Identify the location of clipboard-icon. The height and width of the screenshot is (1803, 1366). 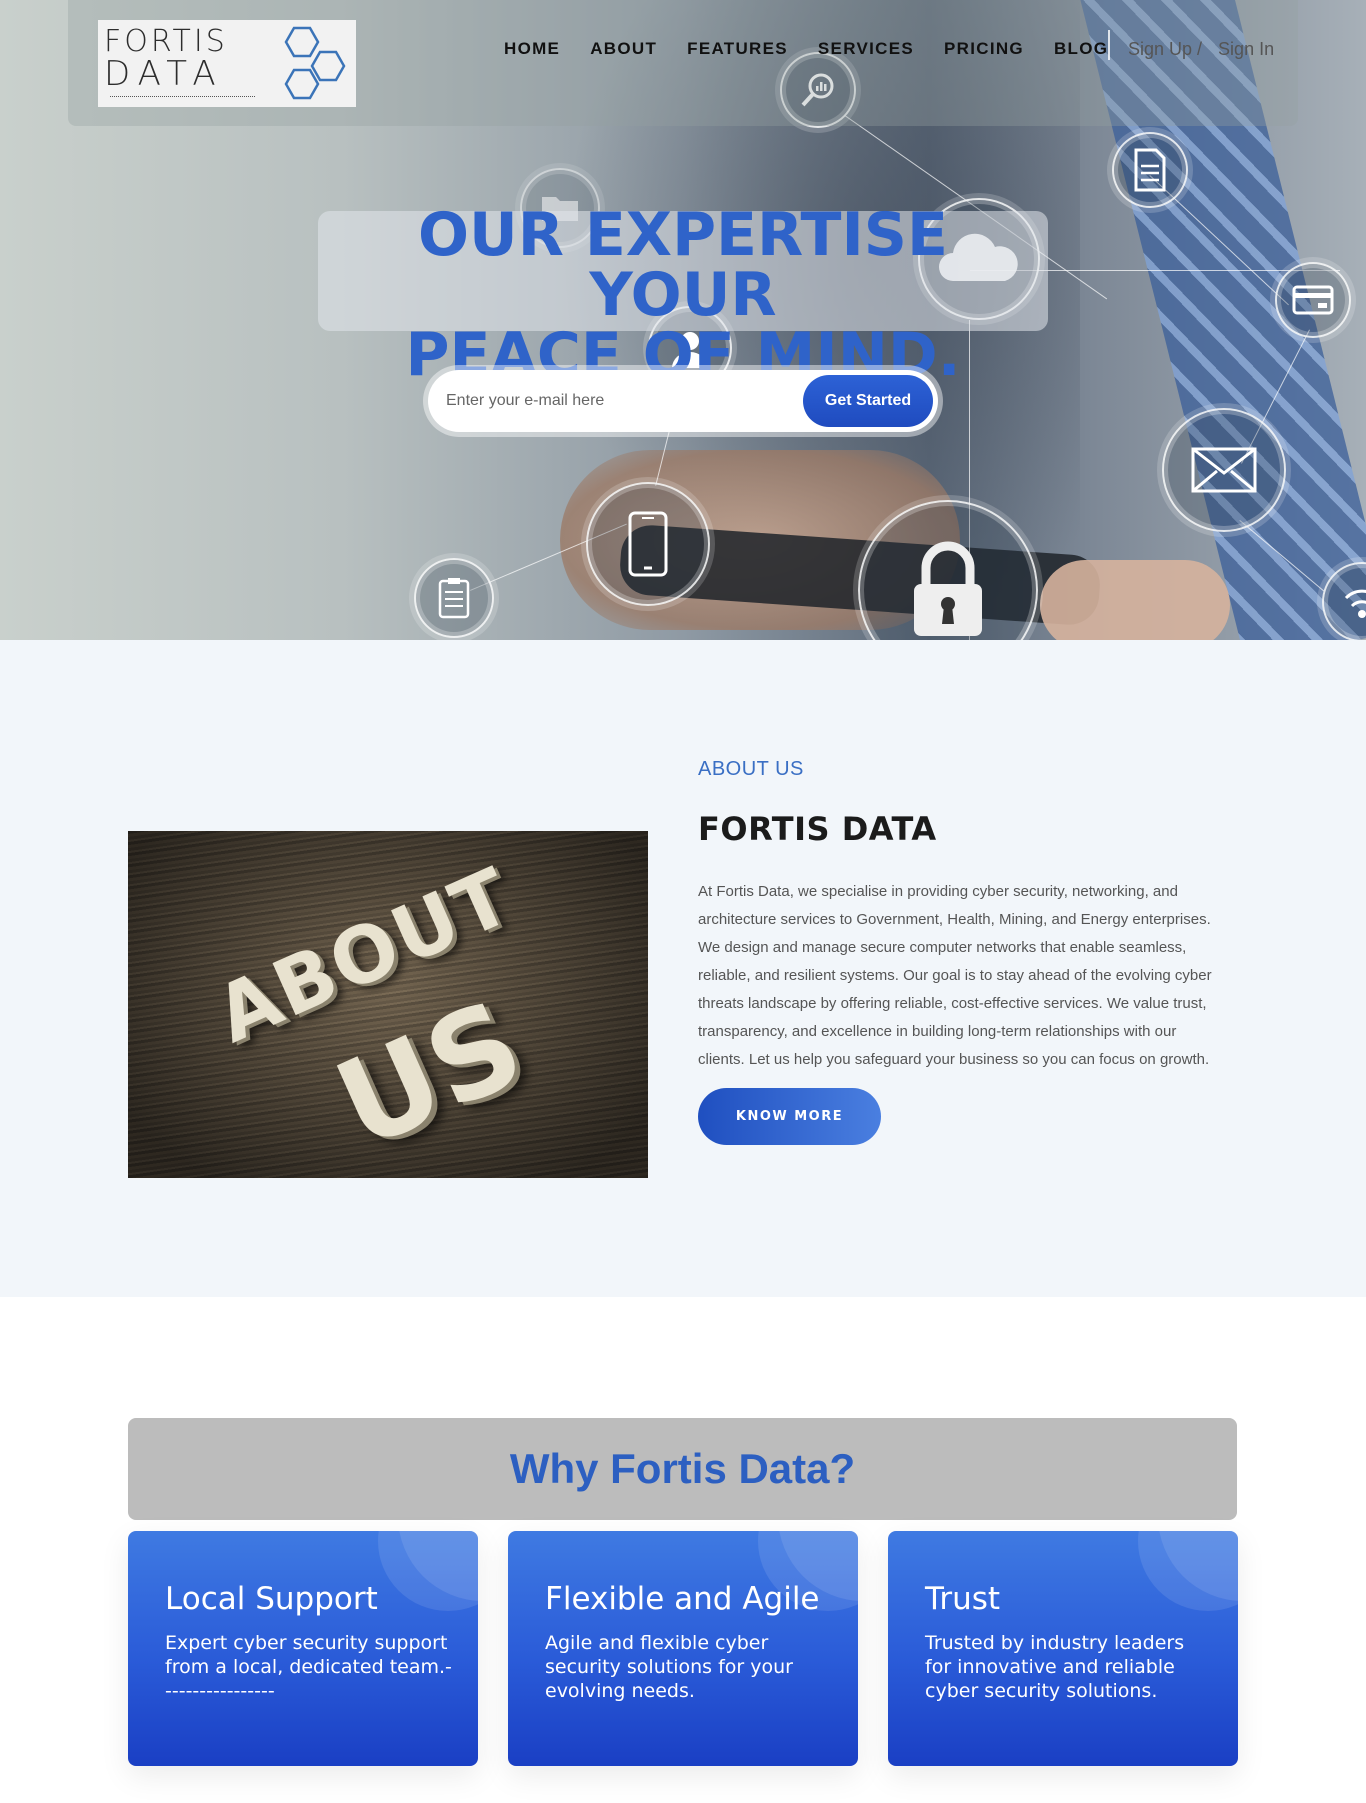
(454, 598).